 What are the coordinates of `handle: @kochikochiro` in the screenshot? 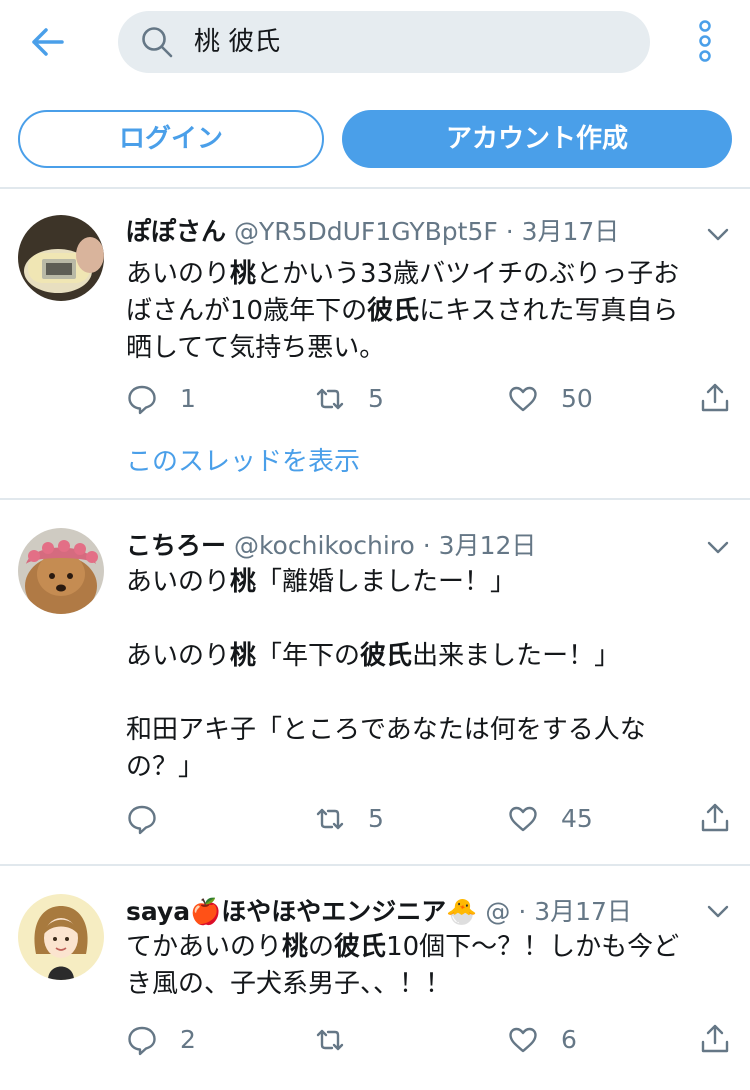 It's located at (324, 545).